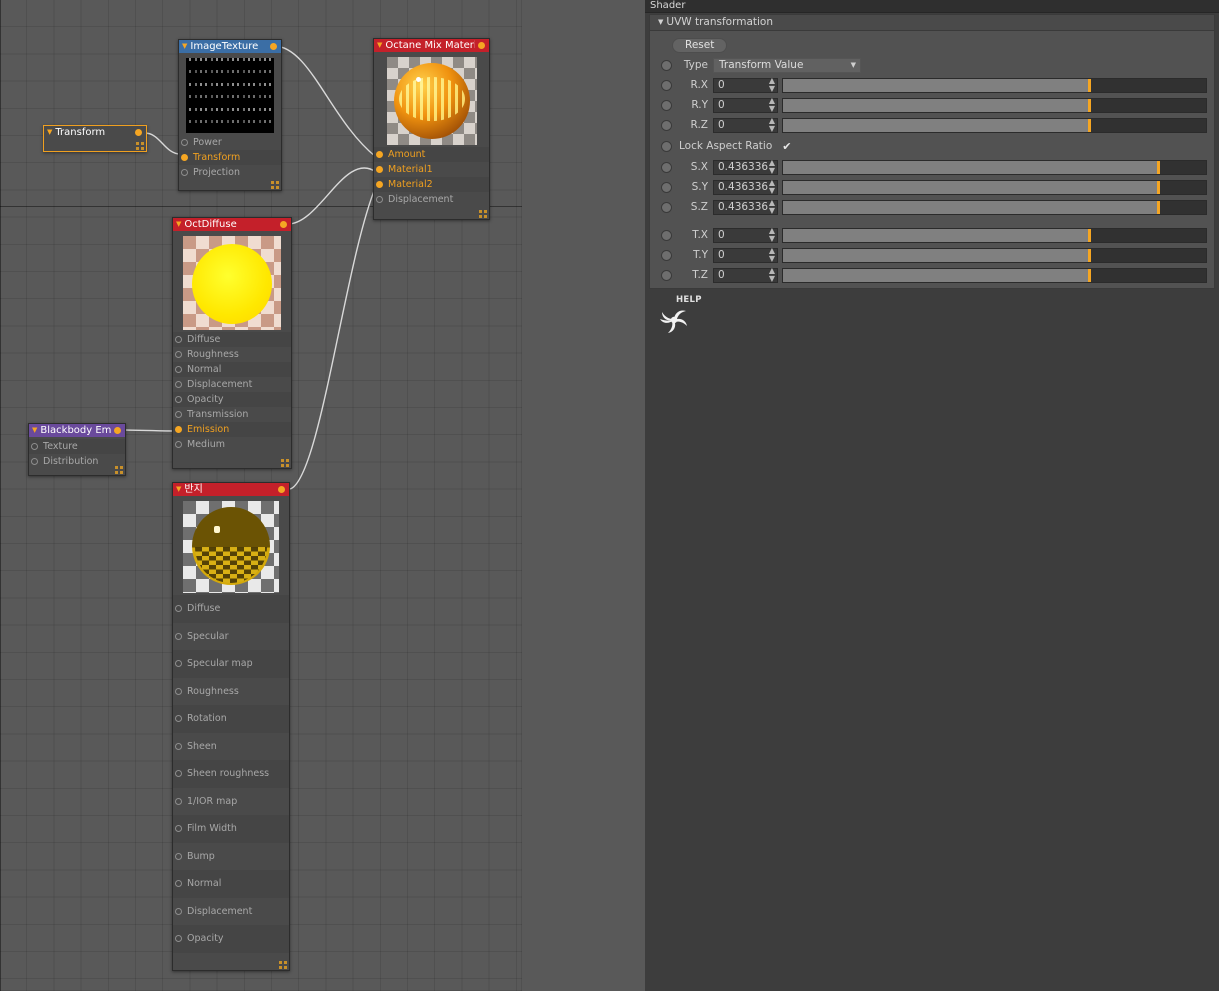 The width and height of the screenshot is (1219, 991). I want to click on port-displacement: Displacement, so click(431, 199).